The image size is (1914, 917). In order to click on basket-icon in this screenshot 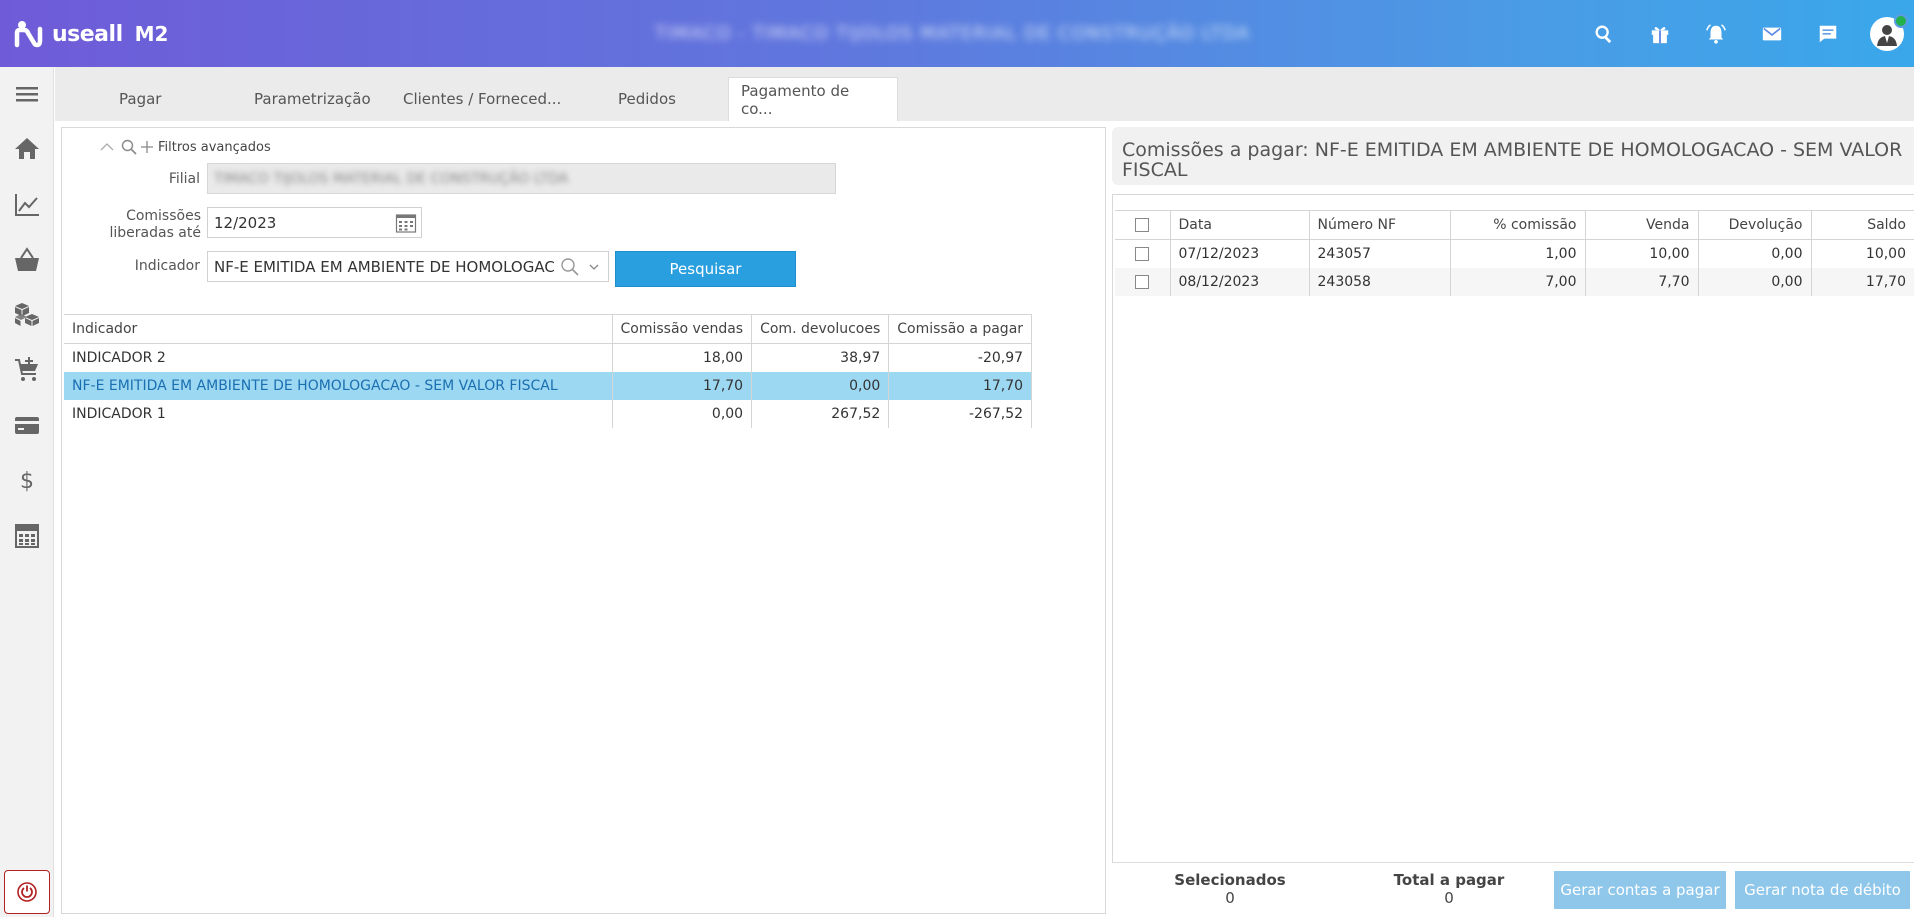, I will do `click(27, 260)`.